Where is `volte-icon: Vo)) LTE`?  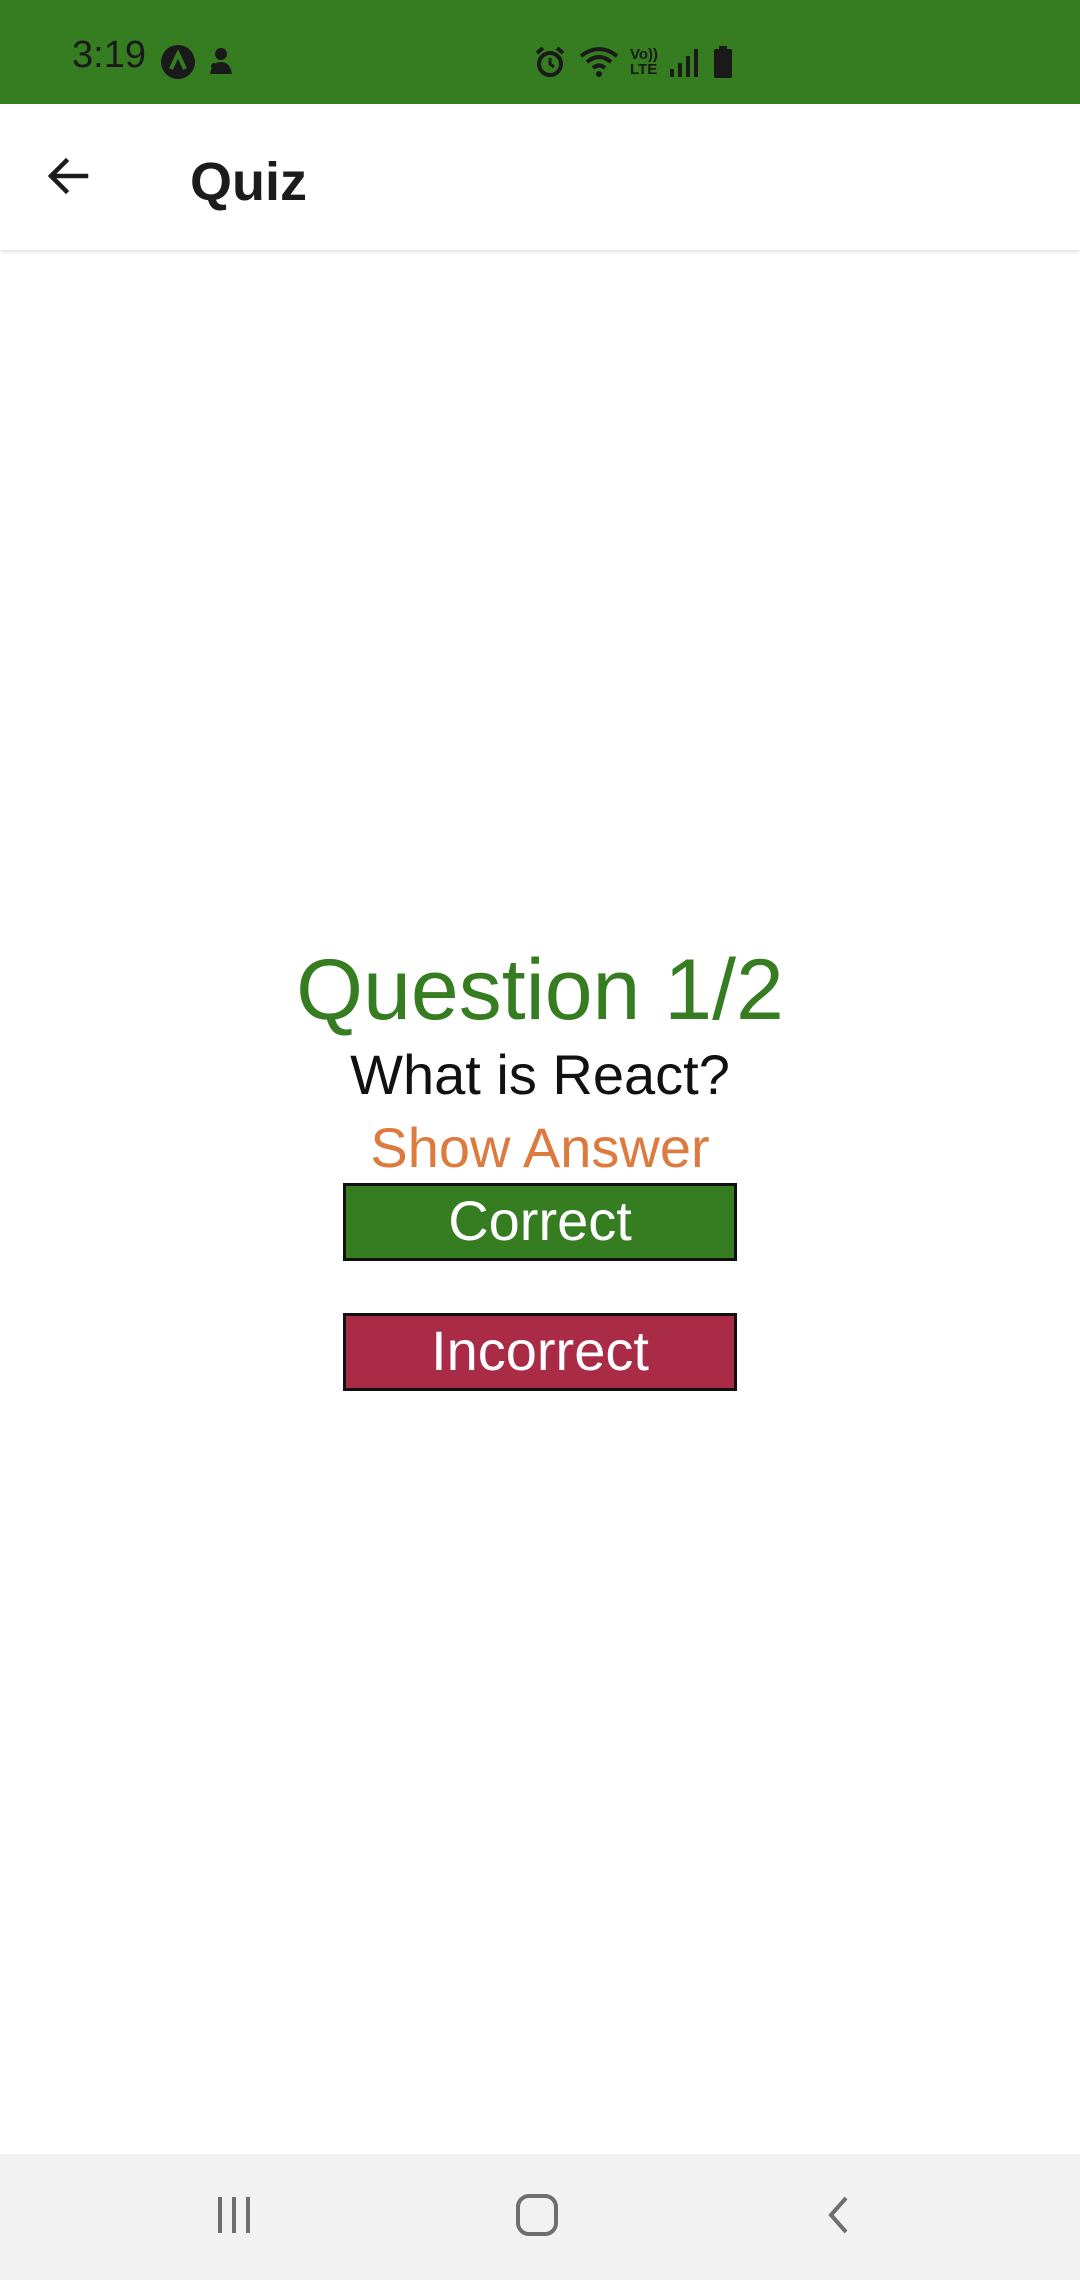 volte-icon: Vo)) LTE is located at coordinates (644, 62).